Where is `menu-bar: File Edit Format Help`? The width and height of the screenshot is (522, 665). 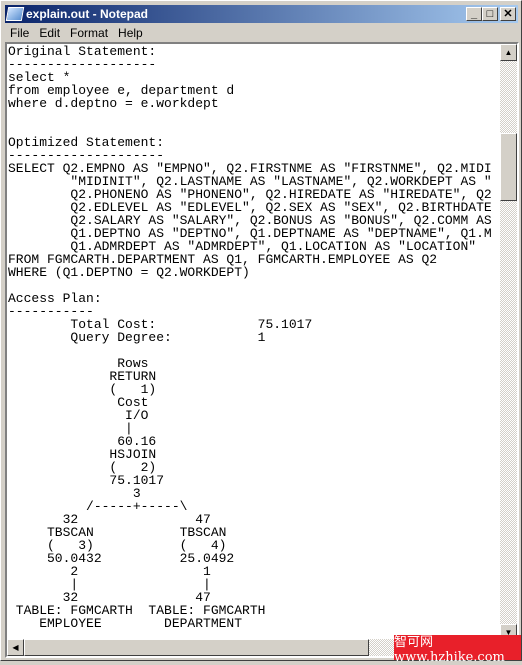 menu-bar: File Edit Format Help is located at coordinates (76, 33).